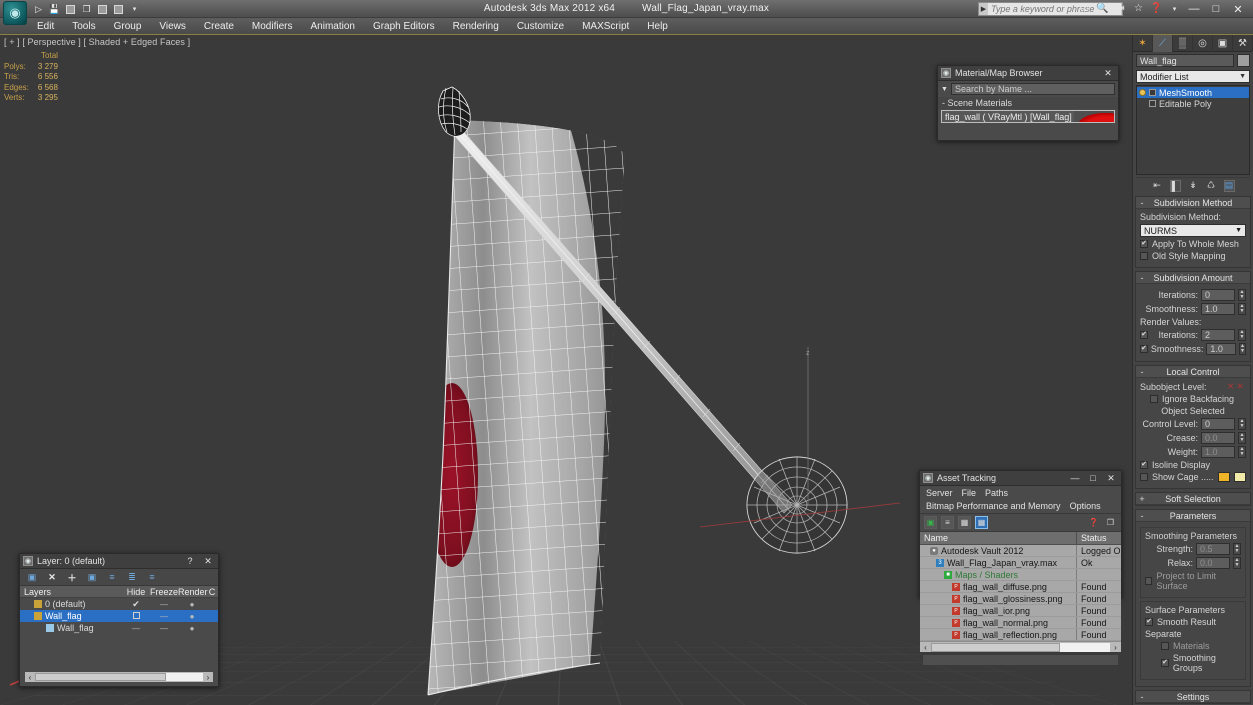  I want to click on section-collapse-icon: -, so click(943, 103).